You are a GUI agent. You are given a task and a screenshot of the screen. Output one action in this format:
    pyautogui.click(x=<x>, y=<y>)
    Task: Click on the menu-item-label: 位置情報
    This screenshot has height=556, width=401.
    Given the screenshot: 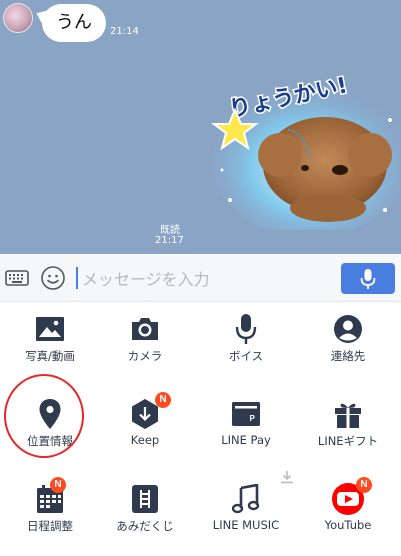 What is the action you would take?
    pyautogui.click(x=50, y=441)
    